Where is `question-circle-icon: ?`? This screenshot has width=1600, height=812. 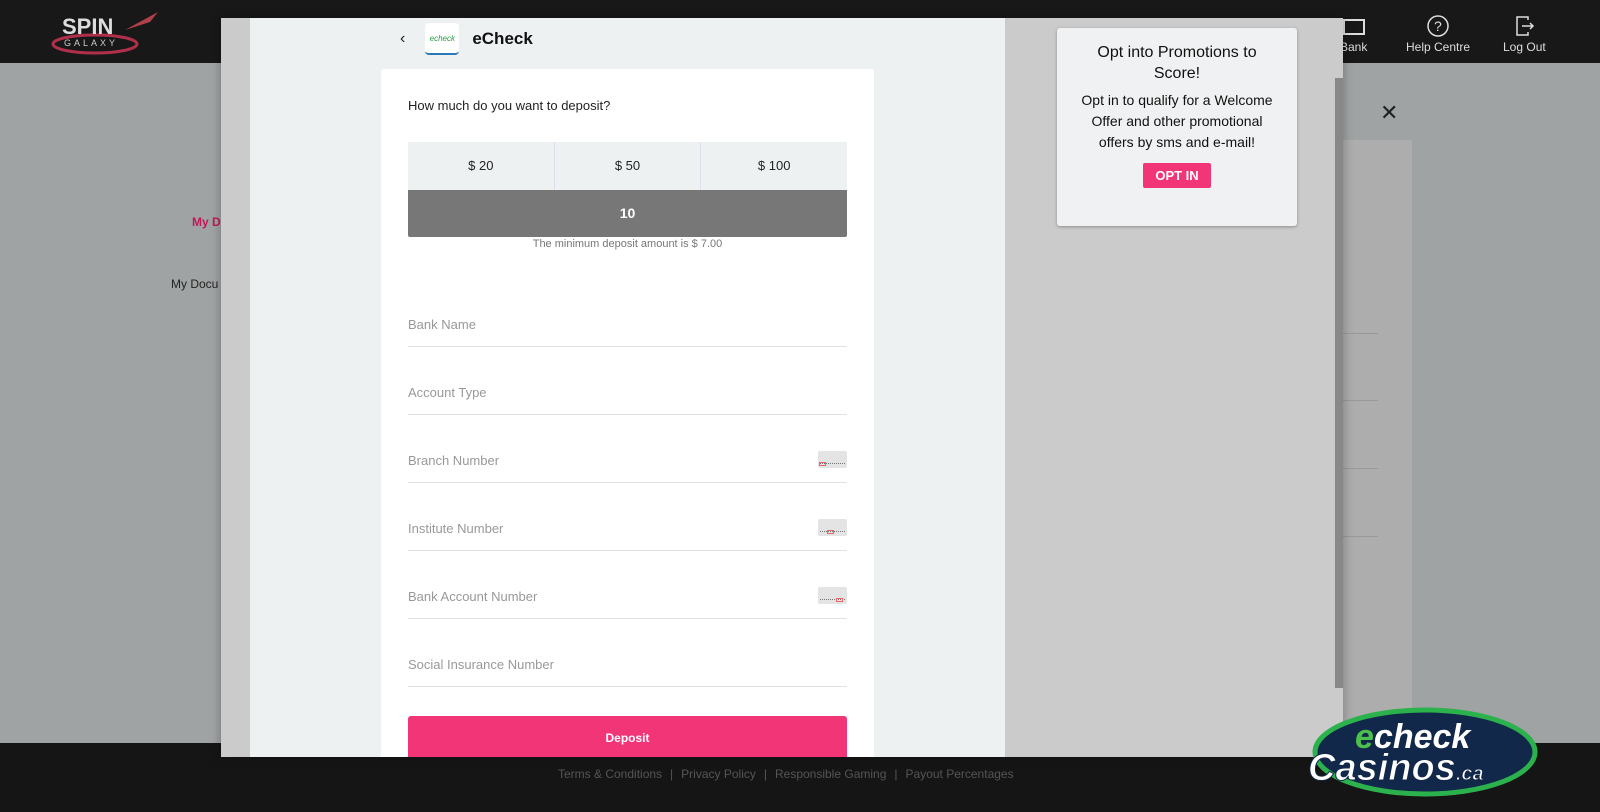 question-circle-icon: ? is located at coordinates (1438, 26).